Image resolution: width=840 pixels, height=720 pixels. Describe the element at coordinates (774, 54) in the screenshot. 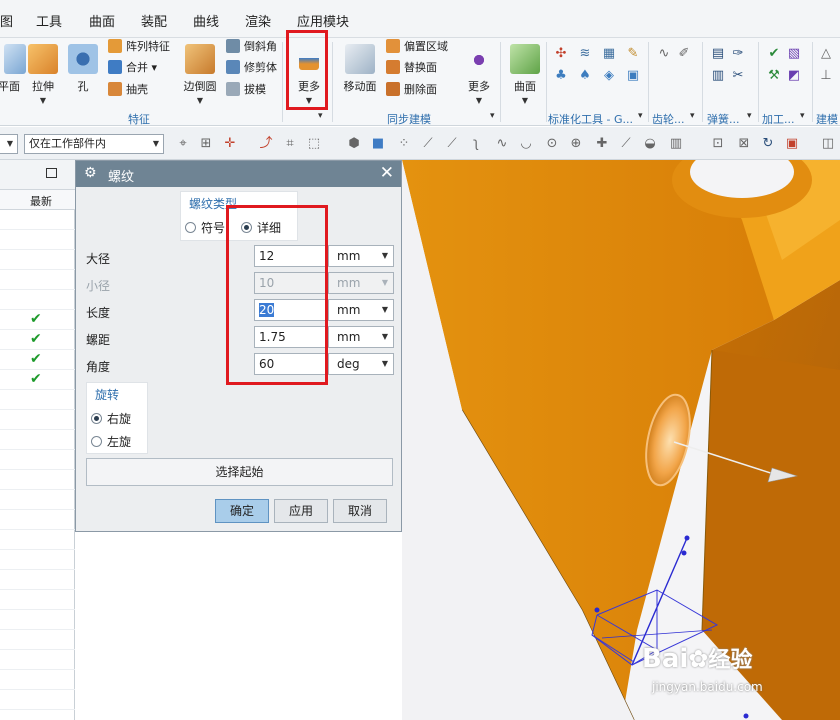

I see `machining-tool-icon: ✔` at that location.